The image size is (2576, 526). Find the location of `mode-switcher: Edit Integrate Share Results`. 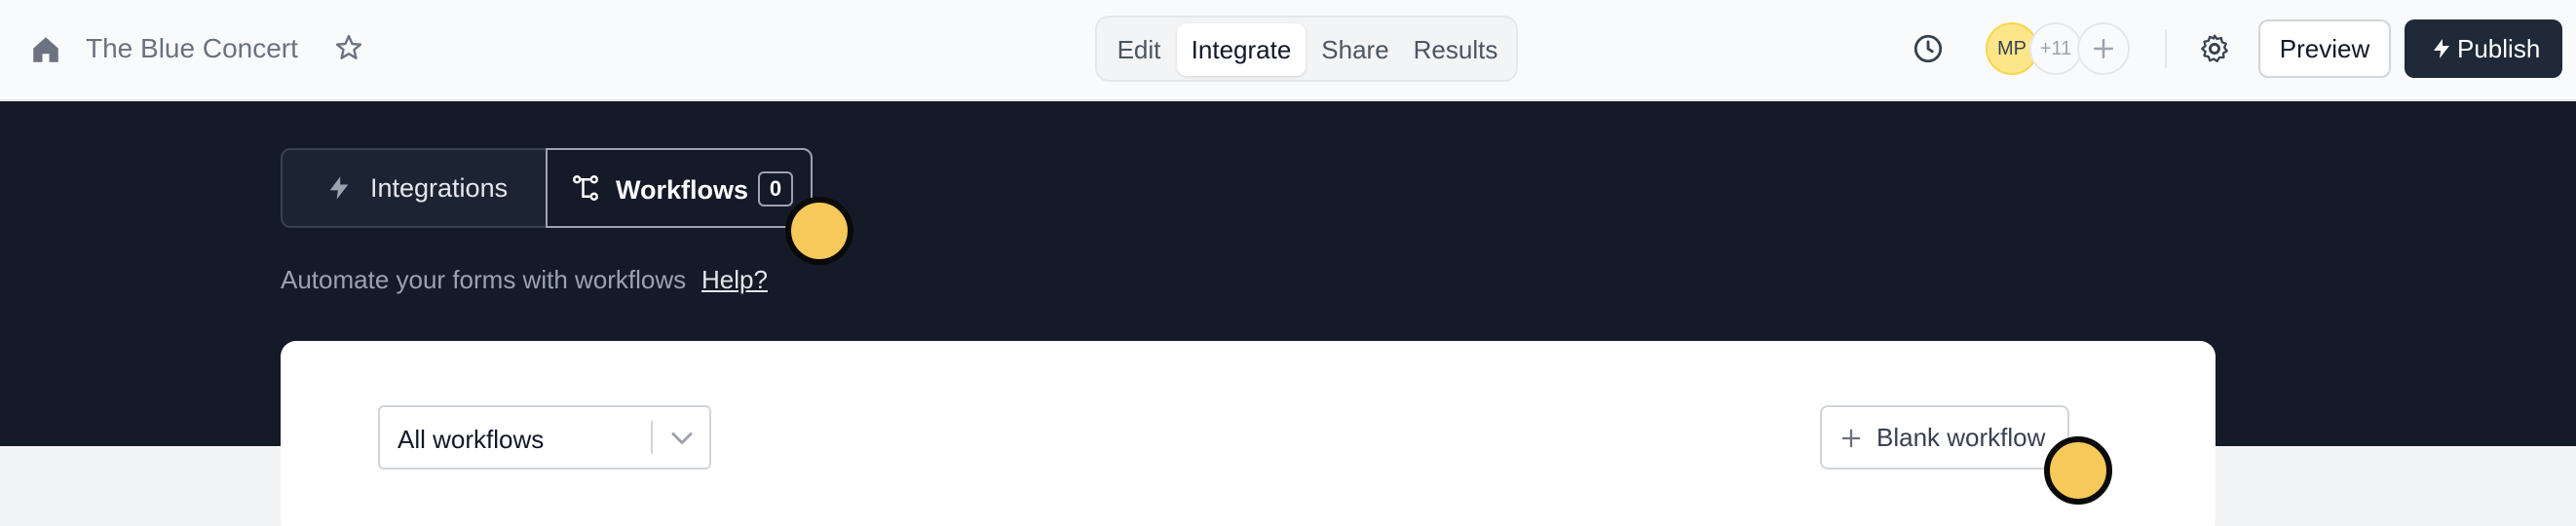

mode-switcher: Edit Integrate Share Results is located at coordinates (1306, 49).